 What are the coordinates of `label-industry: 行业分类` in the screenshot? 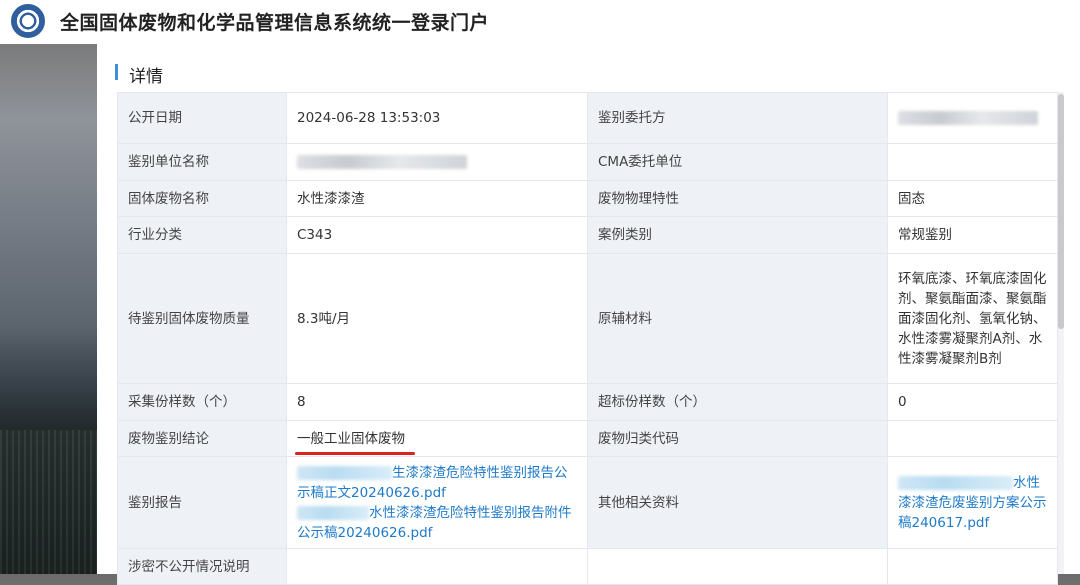 It's located at (202, 235).